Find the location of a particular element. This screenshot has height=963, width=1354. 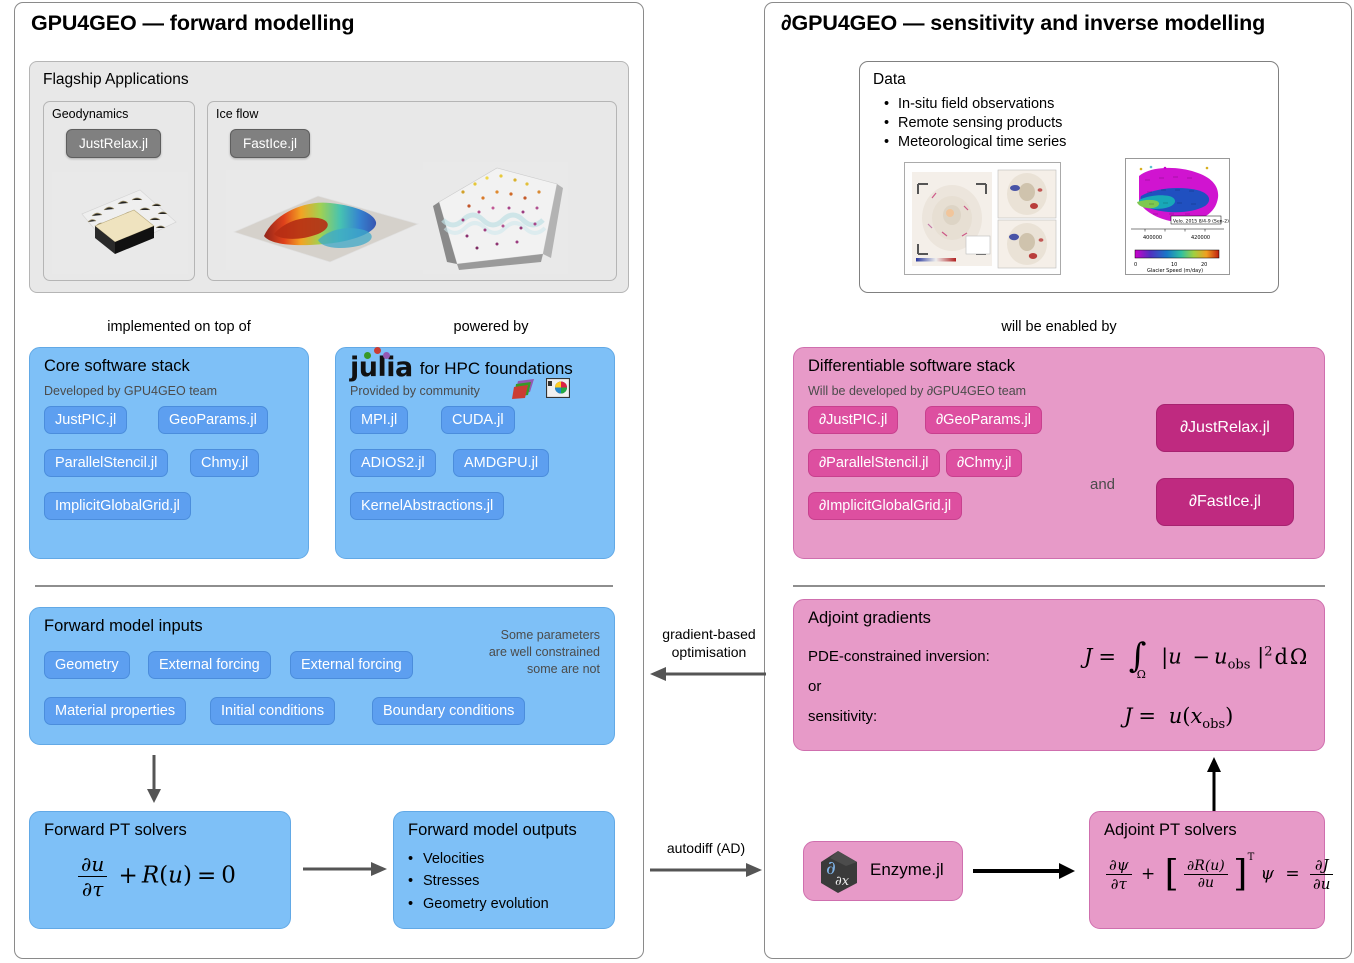

adjoint-solvers-title: Adjoint PT solvers is located at coordinates (1170, 830).